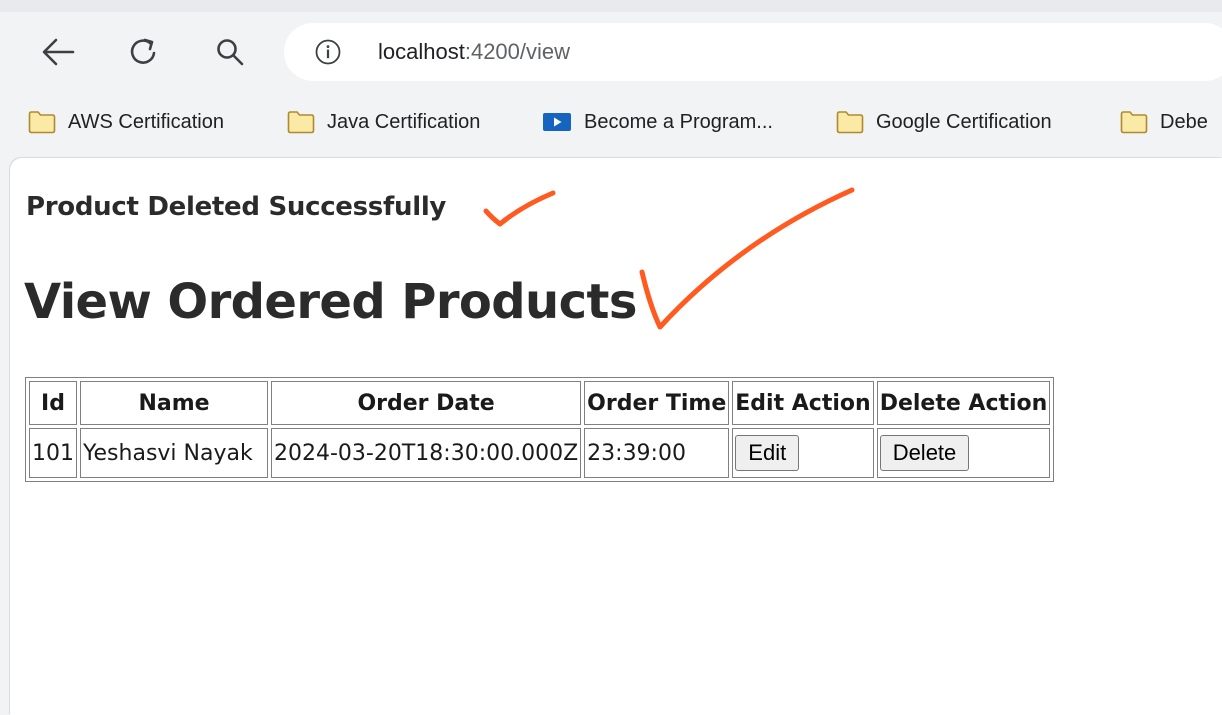 The height and width of the screenshot is (715, 1222). I want to click on url-host: localhost, so click(421, 51).